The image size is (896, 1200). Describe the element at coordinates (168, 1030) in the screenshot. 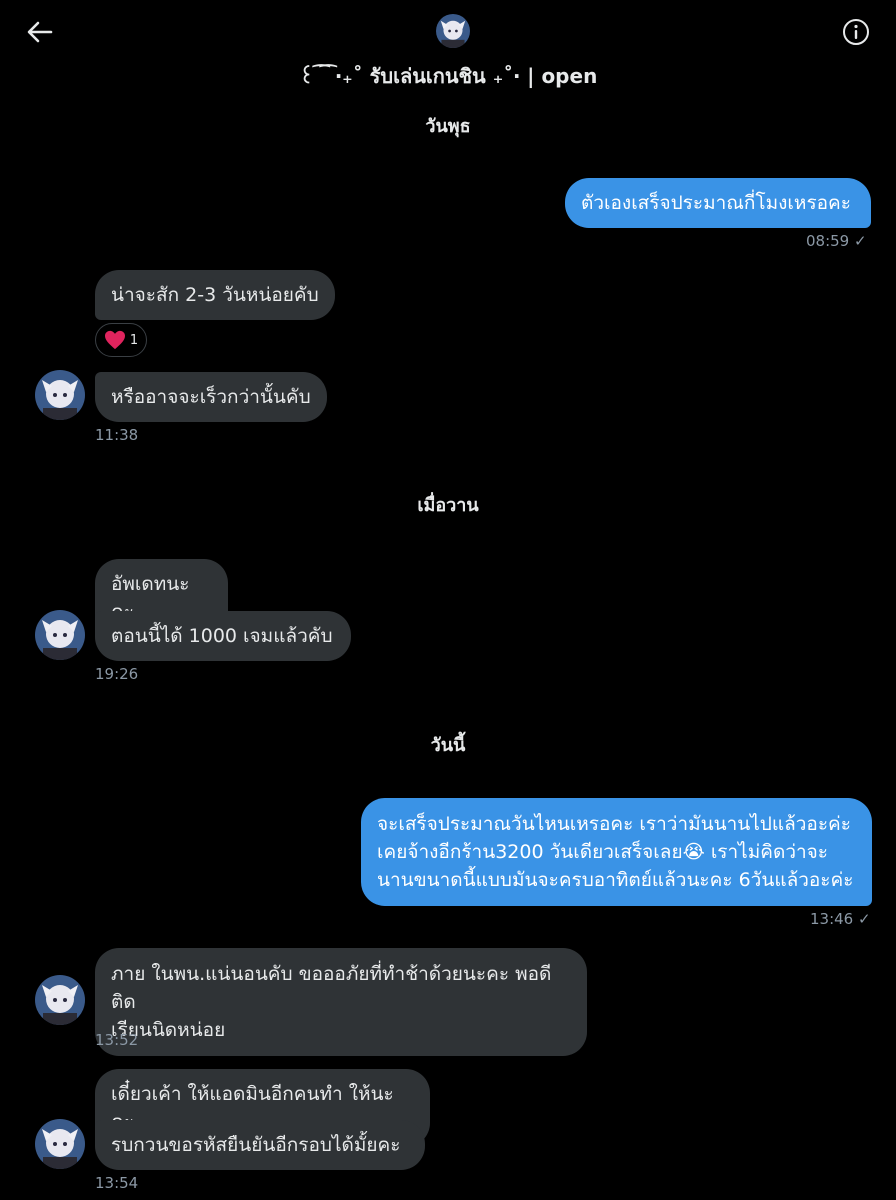

I see `message-text-line: เรียนนิดหน่อย` at that location.